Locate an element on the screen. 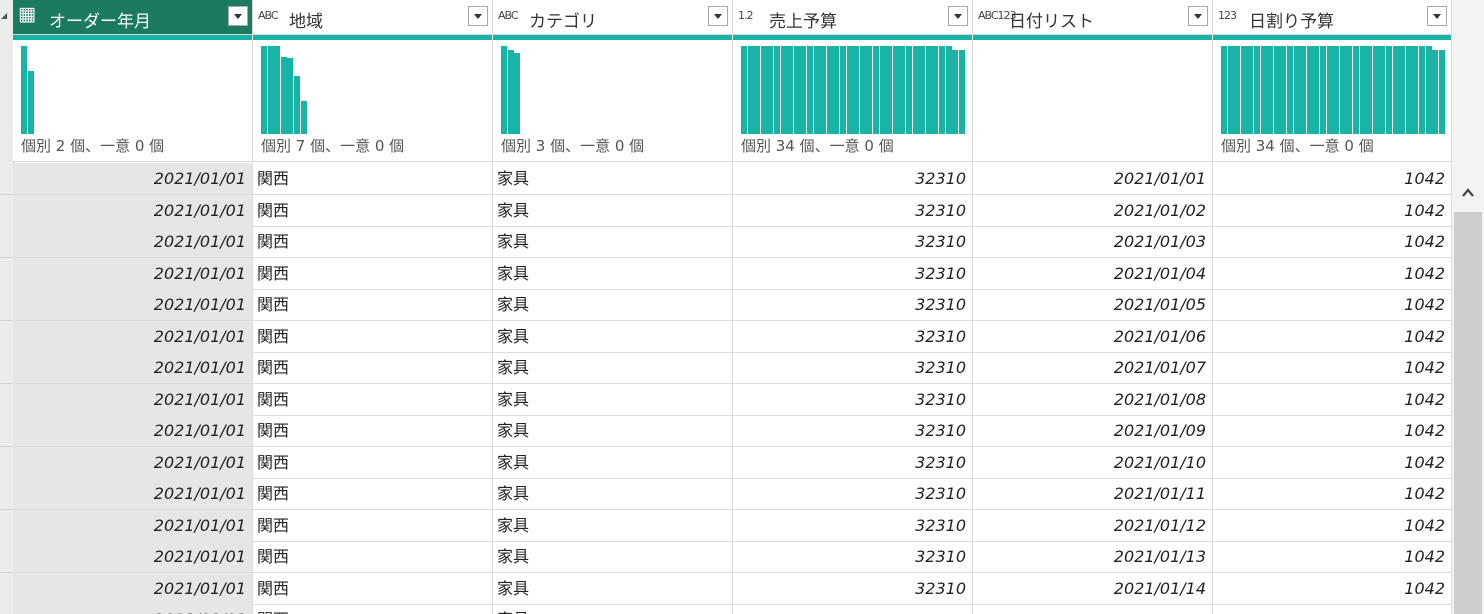  decimal-type-icon: 1.2 is located at coordinates (745, 15).